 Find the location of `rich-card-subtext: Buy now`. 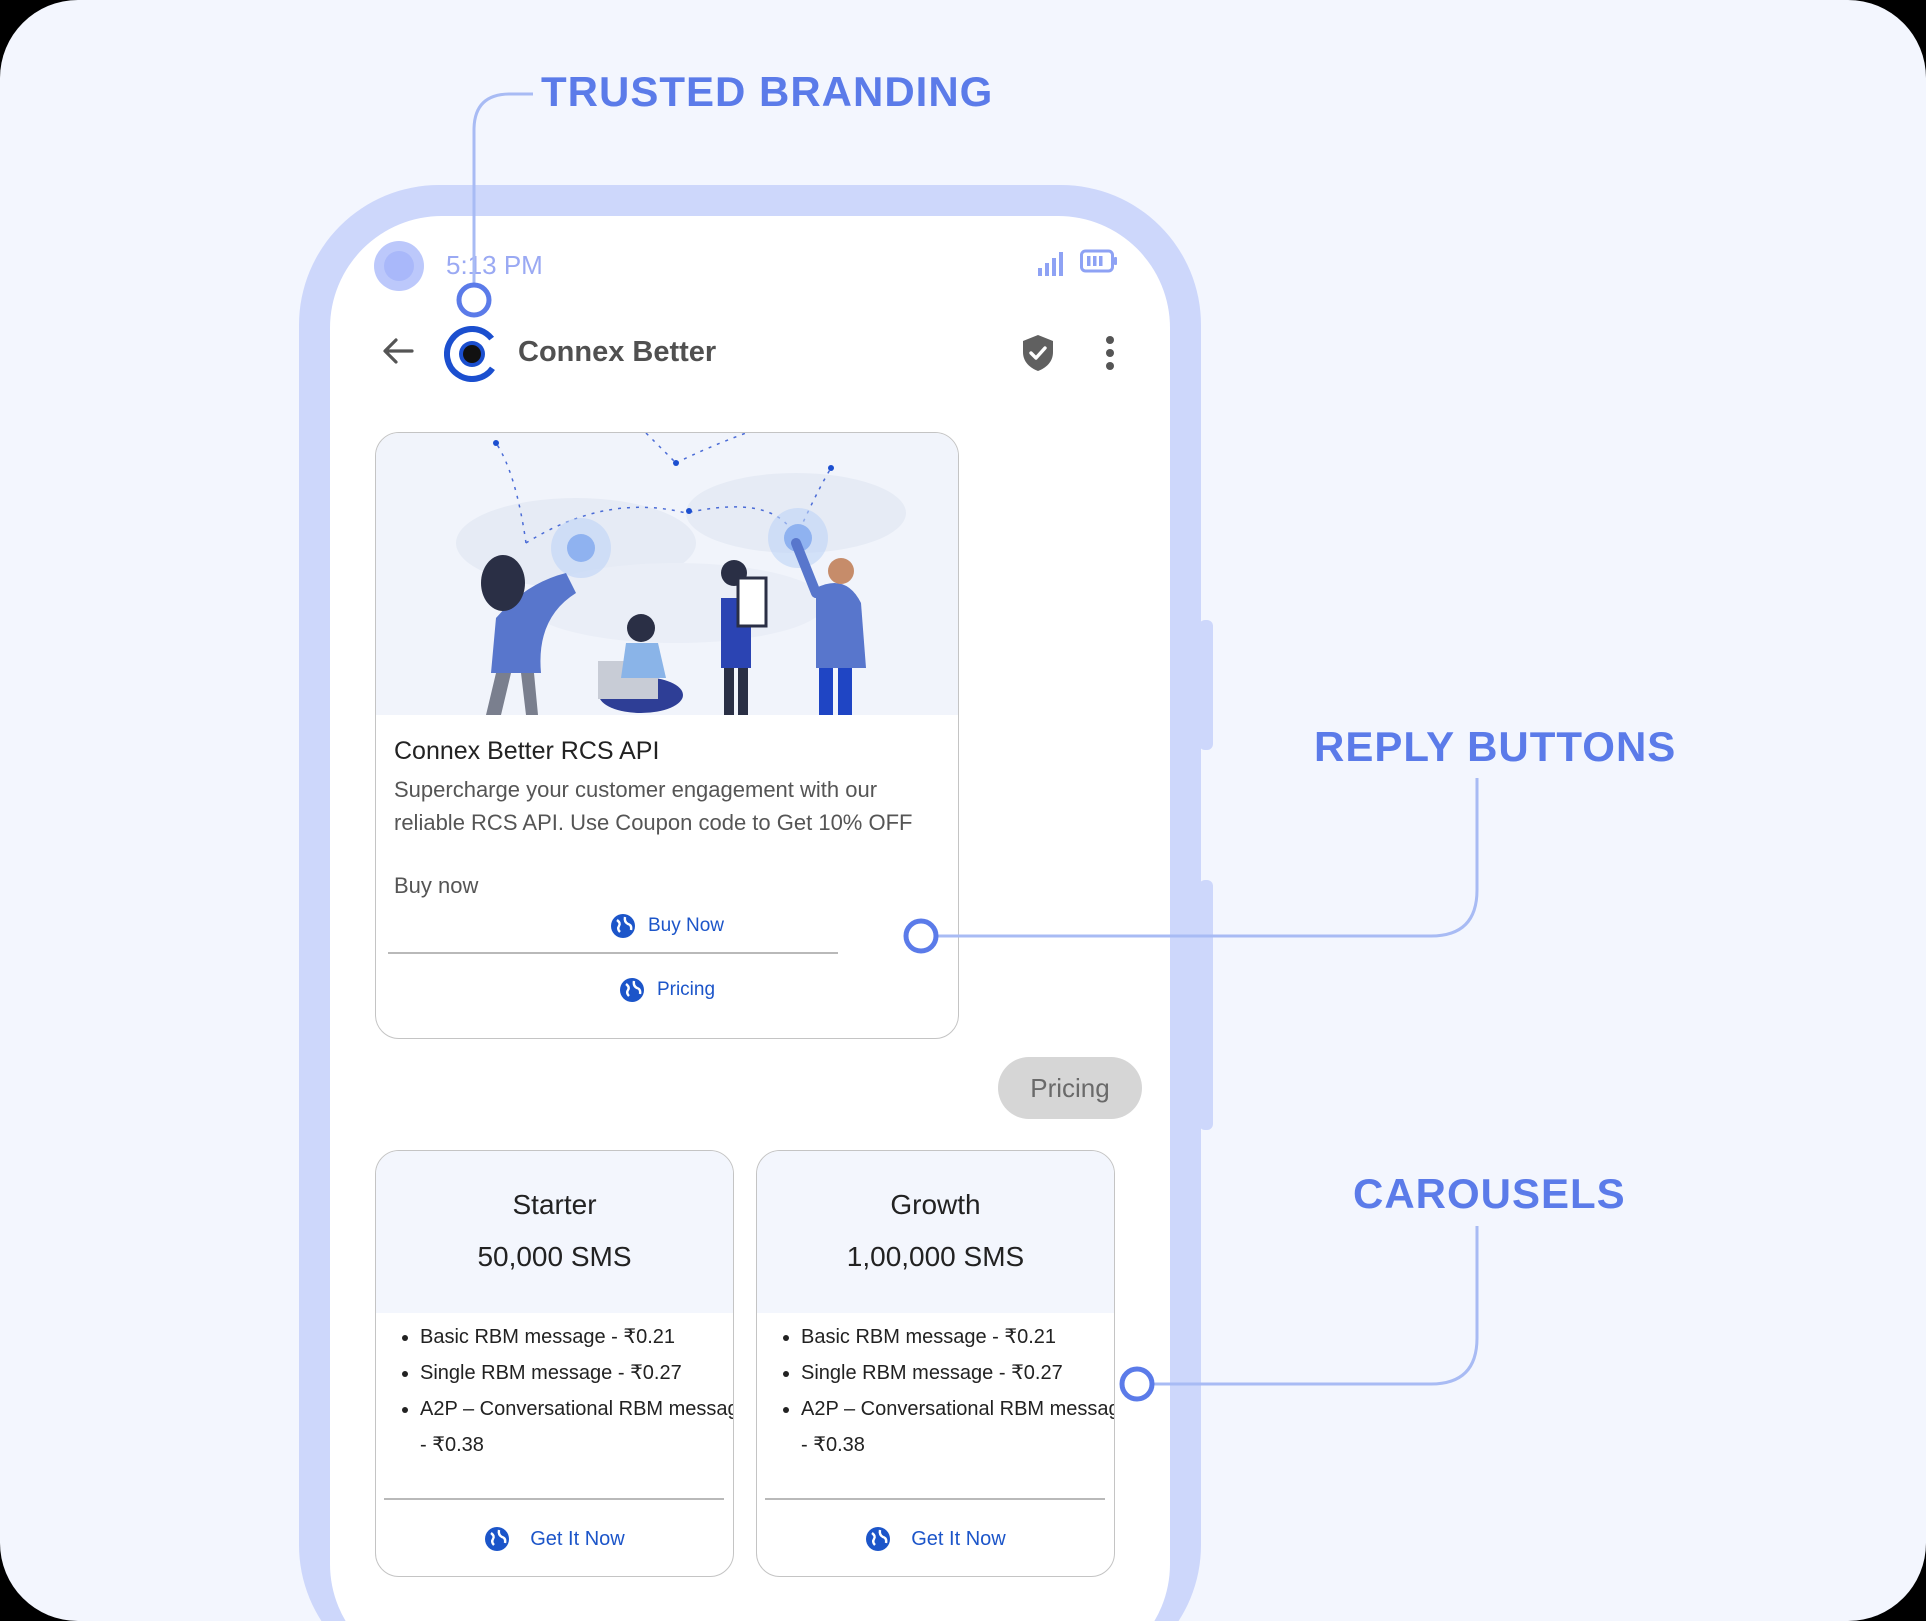

rich-card-subtext: Buy now is located at coordinates (436, 885).